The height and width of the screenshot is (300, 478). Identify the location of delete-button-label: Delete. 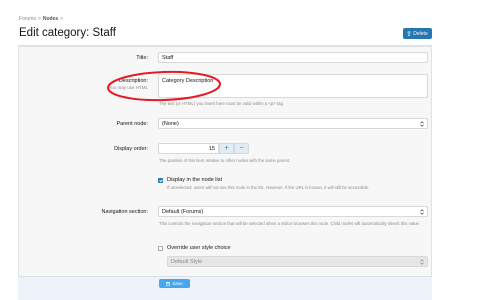
(420, 33).